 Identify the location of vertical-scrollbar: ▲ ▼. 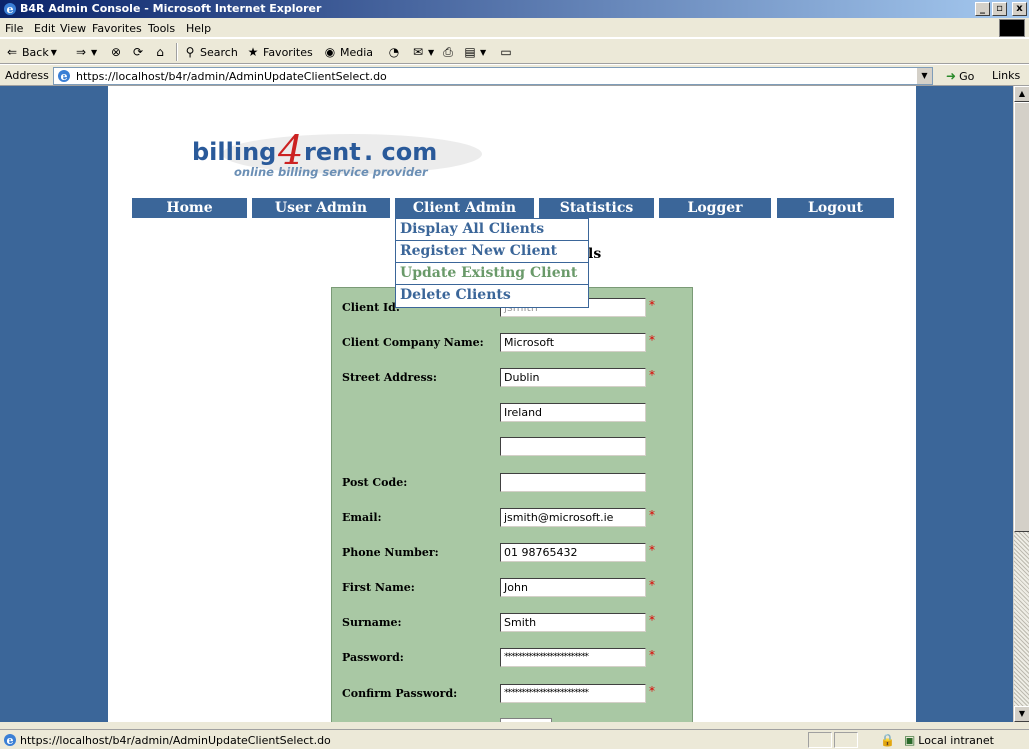
(1021, 404).